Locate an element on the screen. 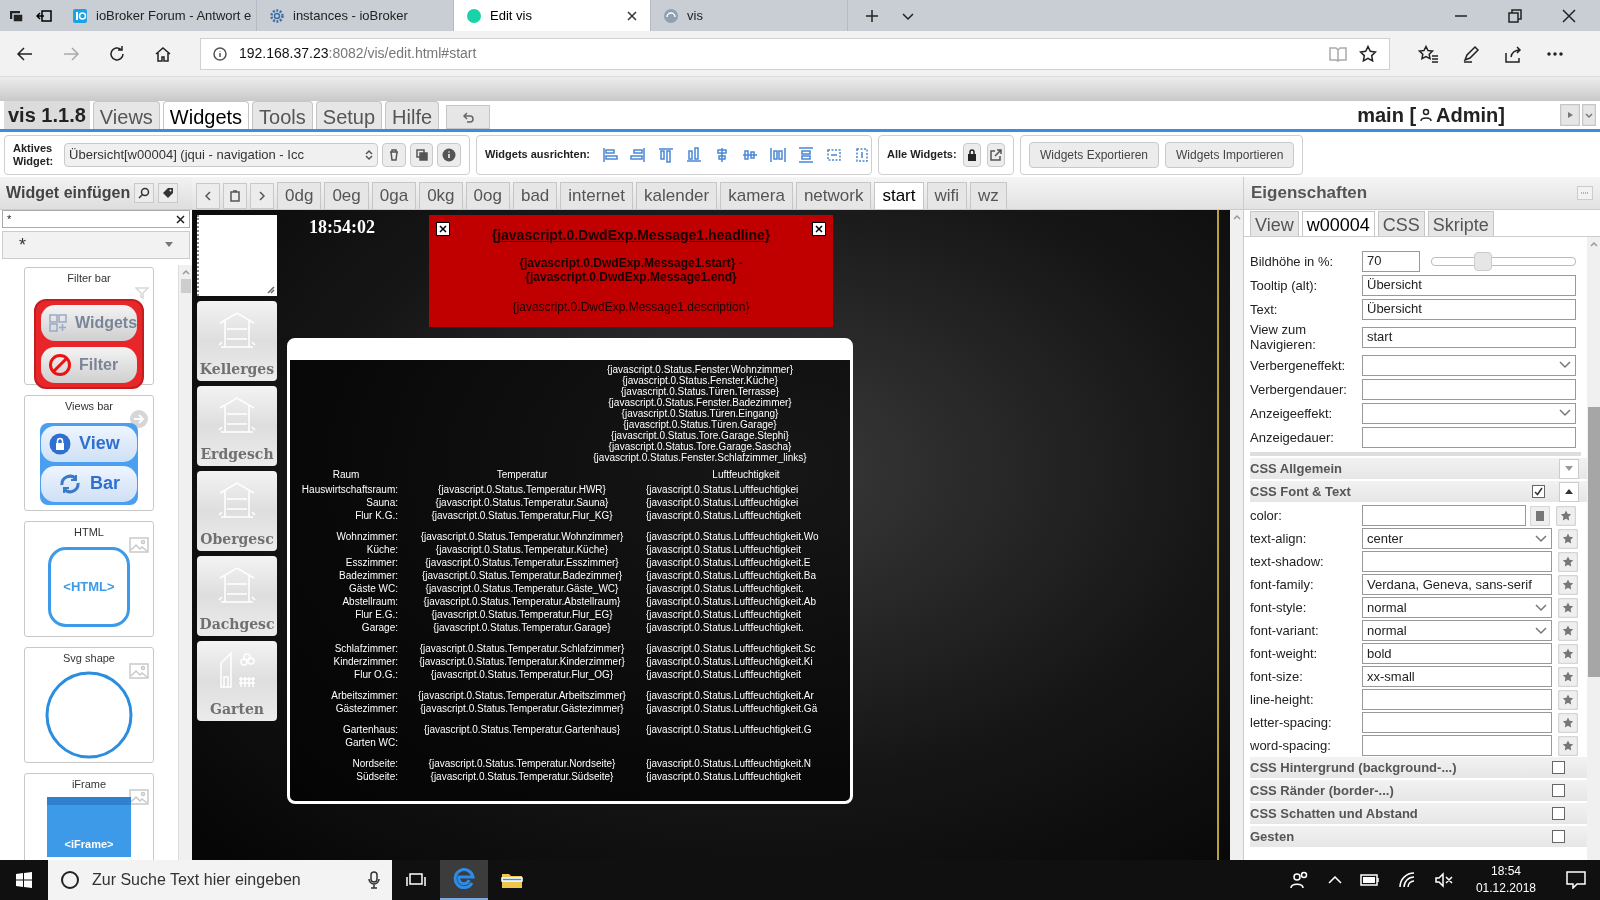 Image resolution: width=1600 pixels, height=900 pixels. edge-taskbar-button is located at coordinates (464, 880).